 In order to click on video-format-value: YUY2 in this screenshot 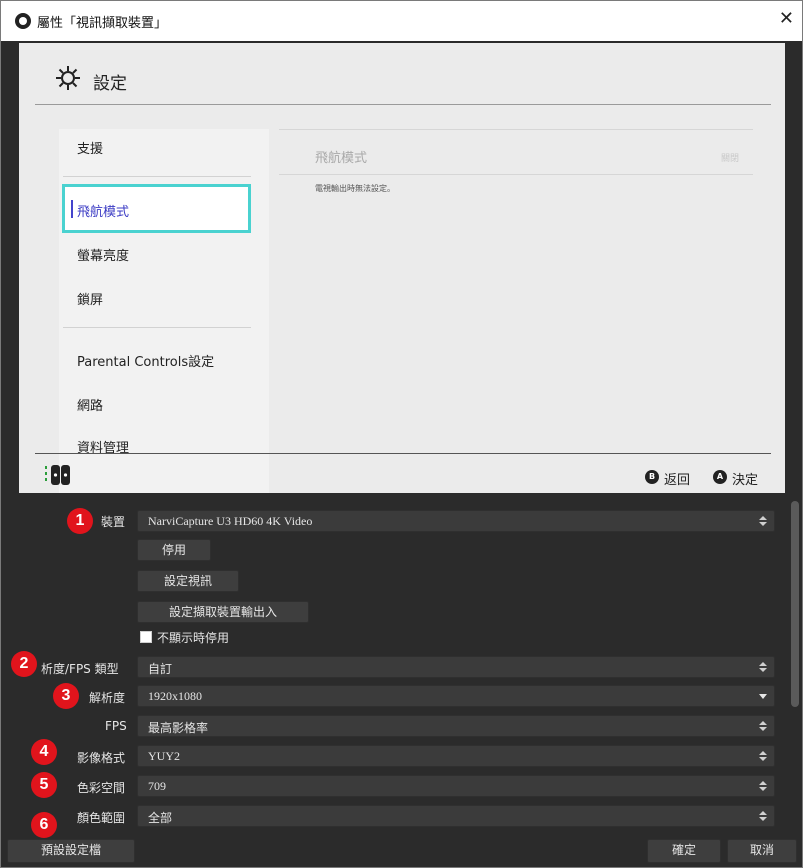, I will do `click(164, 756)`.